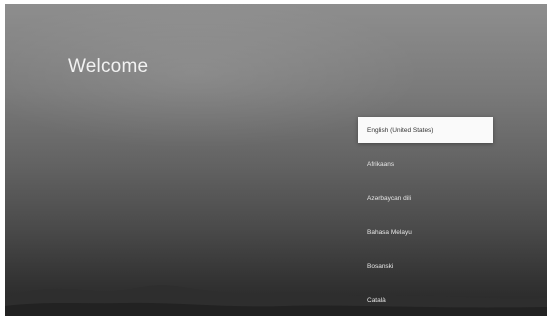 Image resolution: width=552 pixels, height=316 pixels. Describe the element at coordinates (425, 300) in the screenshot. I see `language-option-catalan: Català` at that location.